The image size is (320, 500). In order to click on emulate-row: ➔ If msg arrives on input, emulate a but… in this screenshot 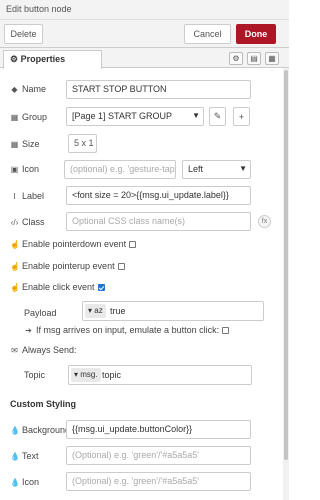, I will do `click(127, 330)`.